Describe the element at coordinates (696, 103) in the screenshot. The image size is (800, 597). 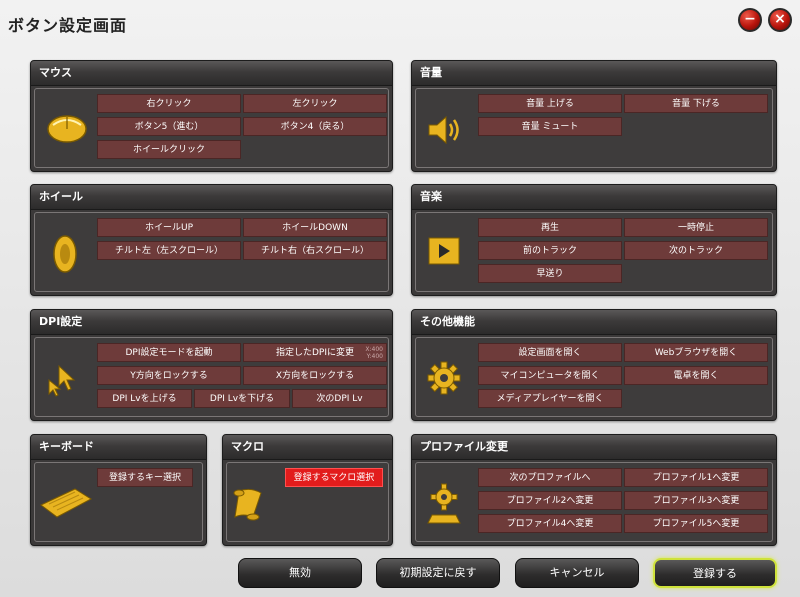
I see `volume-button-down: 音量 下げる` at that location.